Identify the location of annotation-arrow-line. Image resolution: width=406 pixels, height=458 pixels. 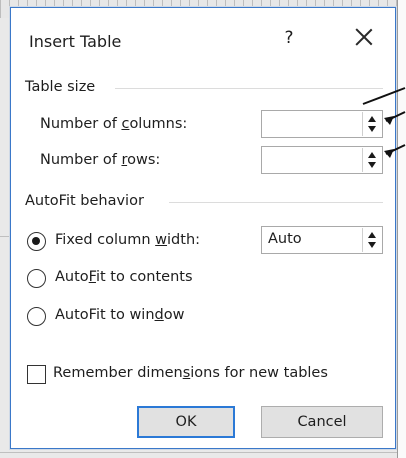
(384, 96).